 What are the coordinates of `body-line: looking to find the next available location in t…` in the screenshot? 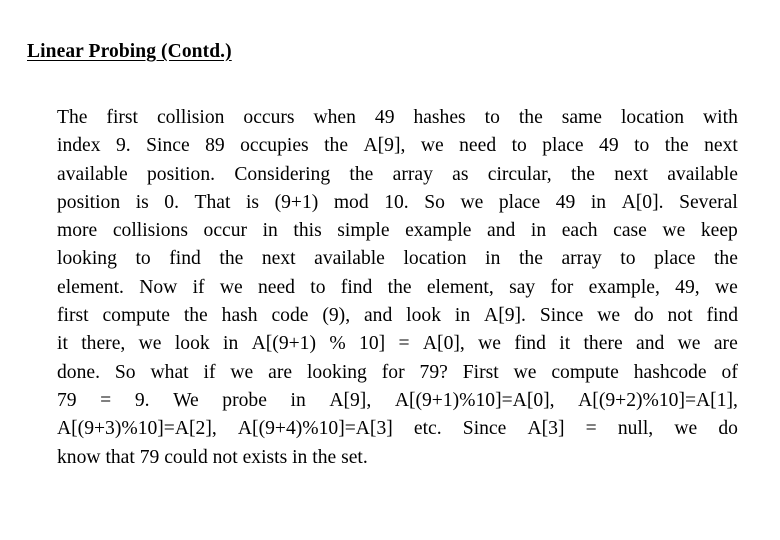 It's located at (397, 259).